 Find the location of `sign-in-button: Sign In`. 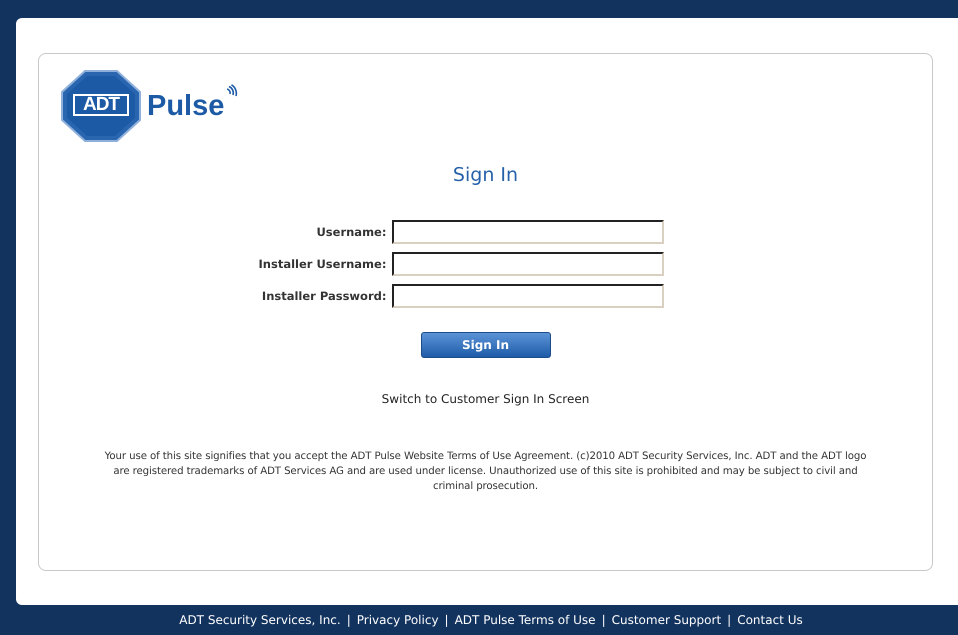

sign-in-button: Sign In is located at coordinates (485, 345).